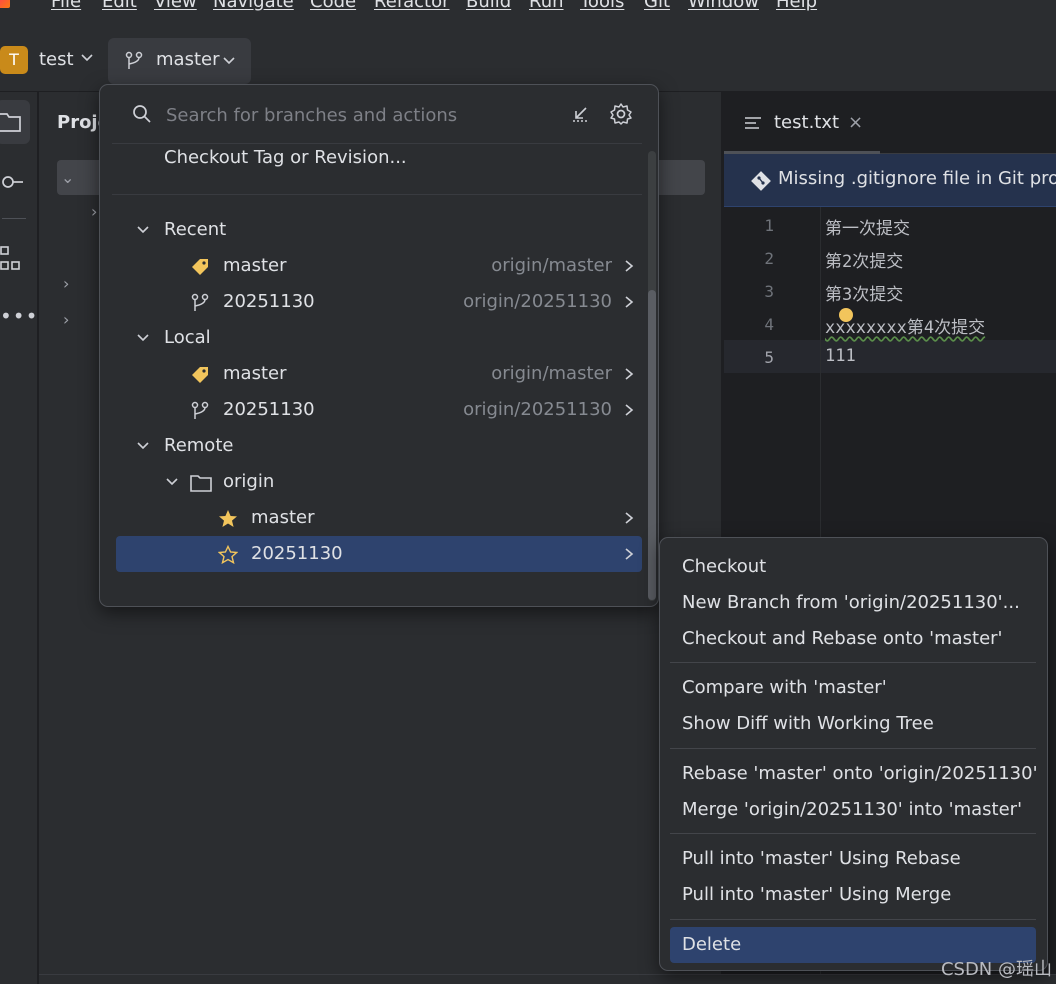 This screenshot has height=984, width=1056. Describe the element at coordinates (67, 177) in the screenshot. I see `chevron-down-icon: ⌄` at that location.